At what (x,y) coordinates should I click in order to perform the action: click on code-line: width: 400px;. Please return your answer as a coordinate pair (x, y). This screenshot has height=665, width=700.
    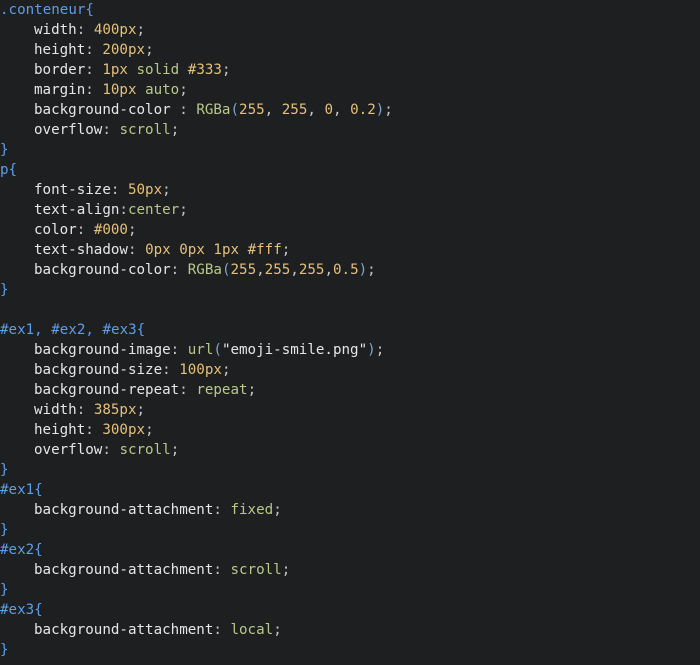
    Looking at the image, I should click on (90, 30).